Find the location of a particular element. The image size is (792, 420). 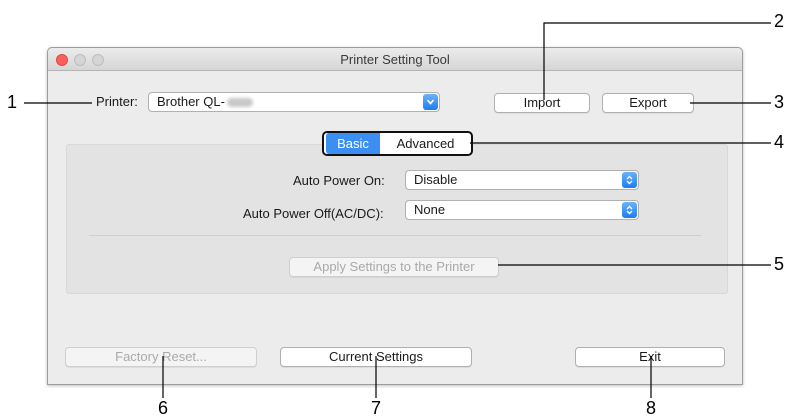

callout-2: 2 is located at coordinates (779, 21).